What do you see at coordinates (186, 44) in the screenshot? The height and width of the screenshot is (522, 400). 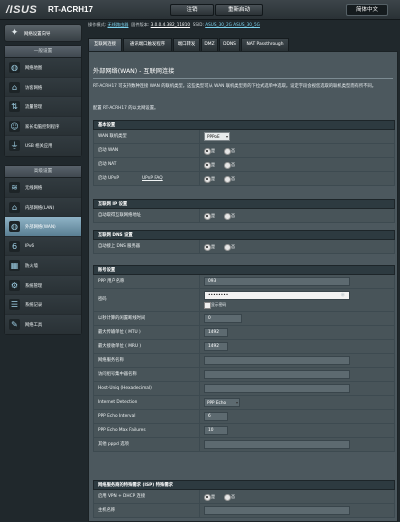 I see `tab-port-forwarding: 端口转发` at bounding box center [186, 44].